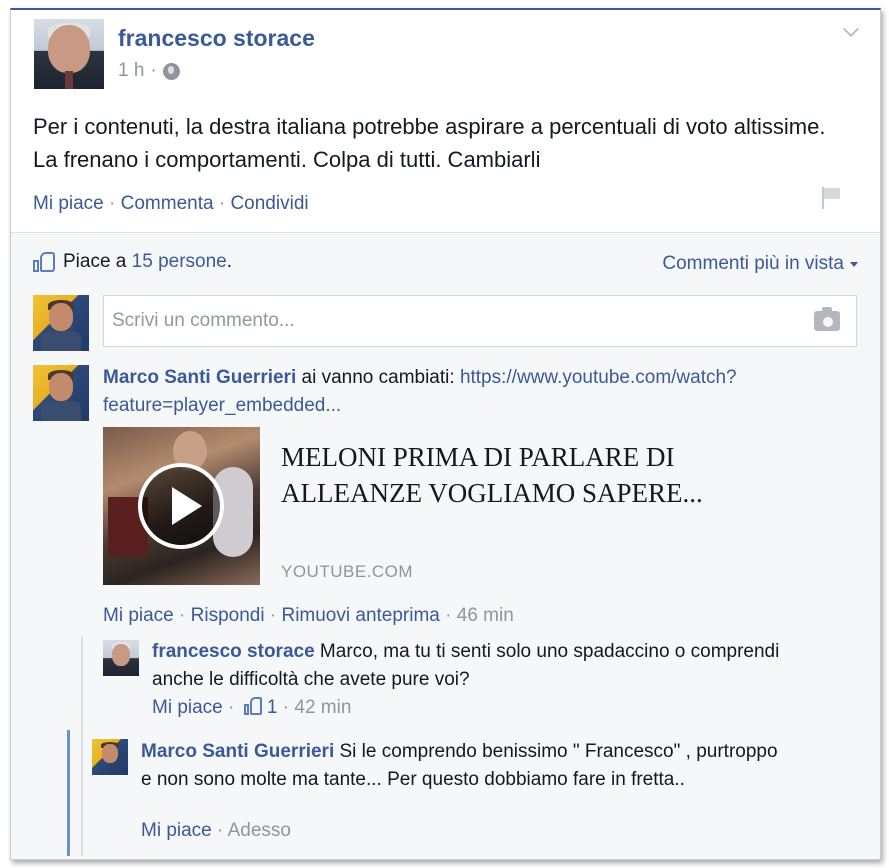 The width and height of the screenshot is (889, 868). I want to click on share-button: Condividi, so click(269, 203).